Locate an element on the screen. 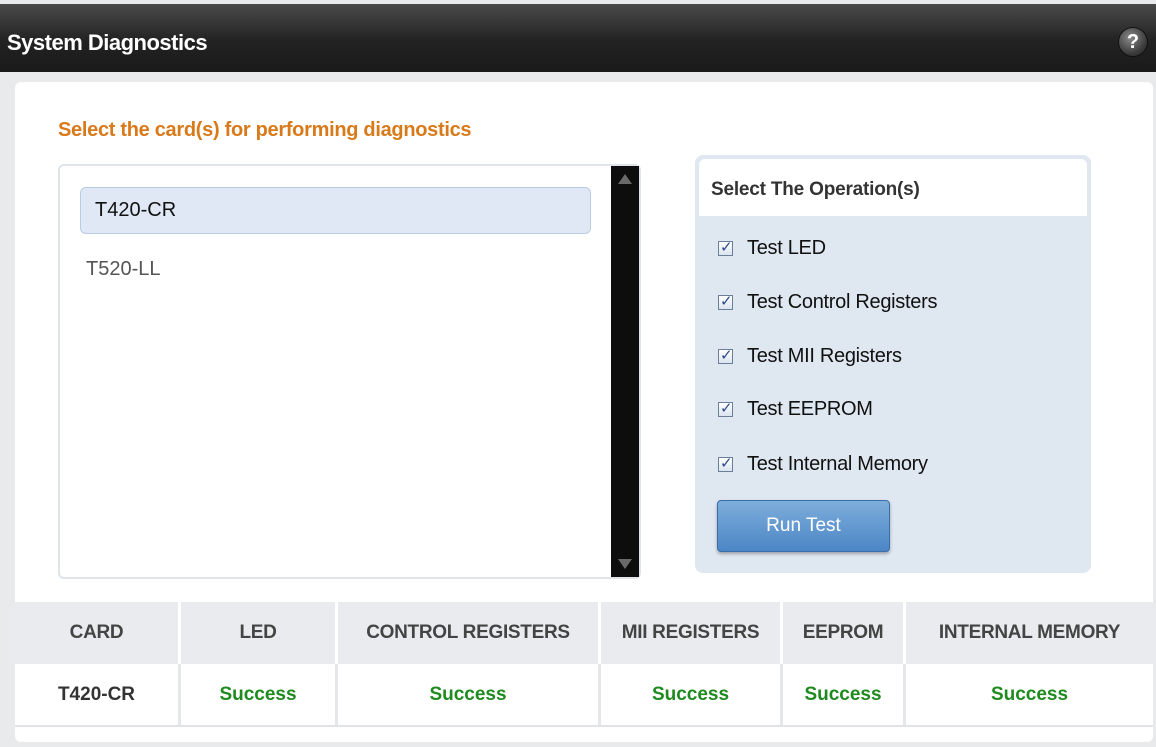 The height and width of the screenshot is (747, 1156). operation-label: Test Control Registers is located at coordinates (842, 301).